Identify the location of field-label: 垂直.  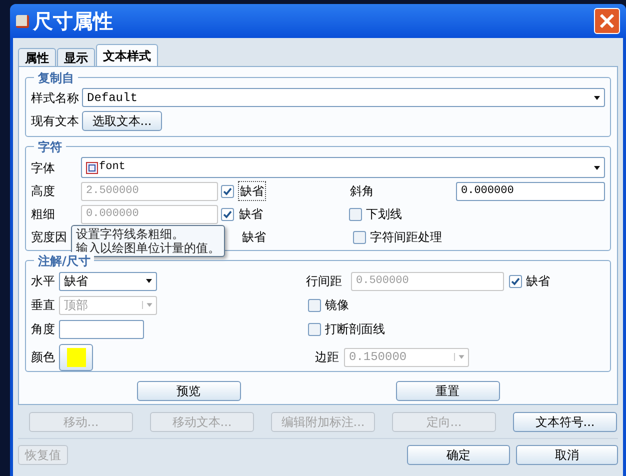
(43, 305).